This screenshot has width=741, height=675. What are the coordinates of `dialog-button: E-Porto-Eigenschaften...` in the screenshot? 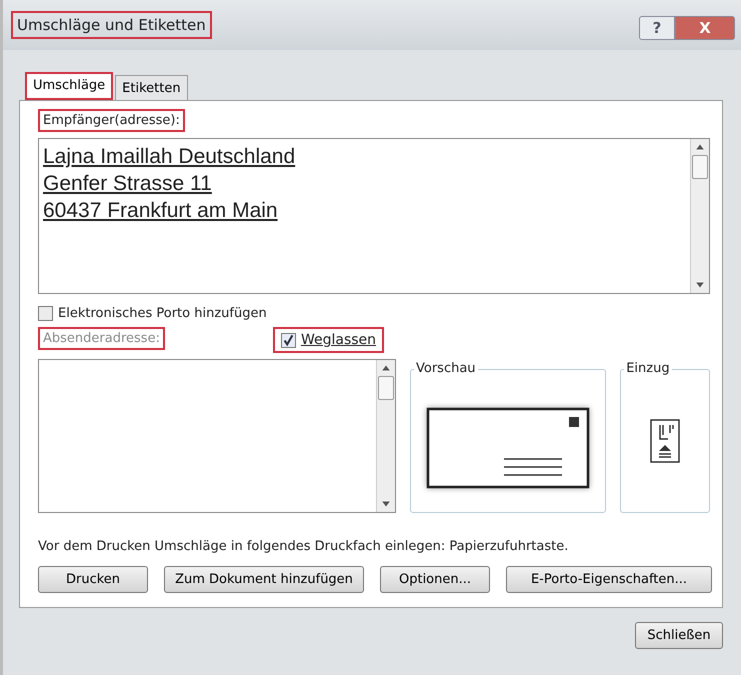 It's located at (609, 579).